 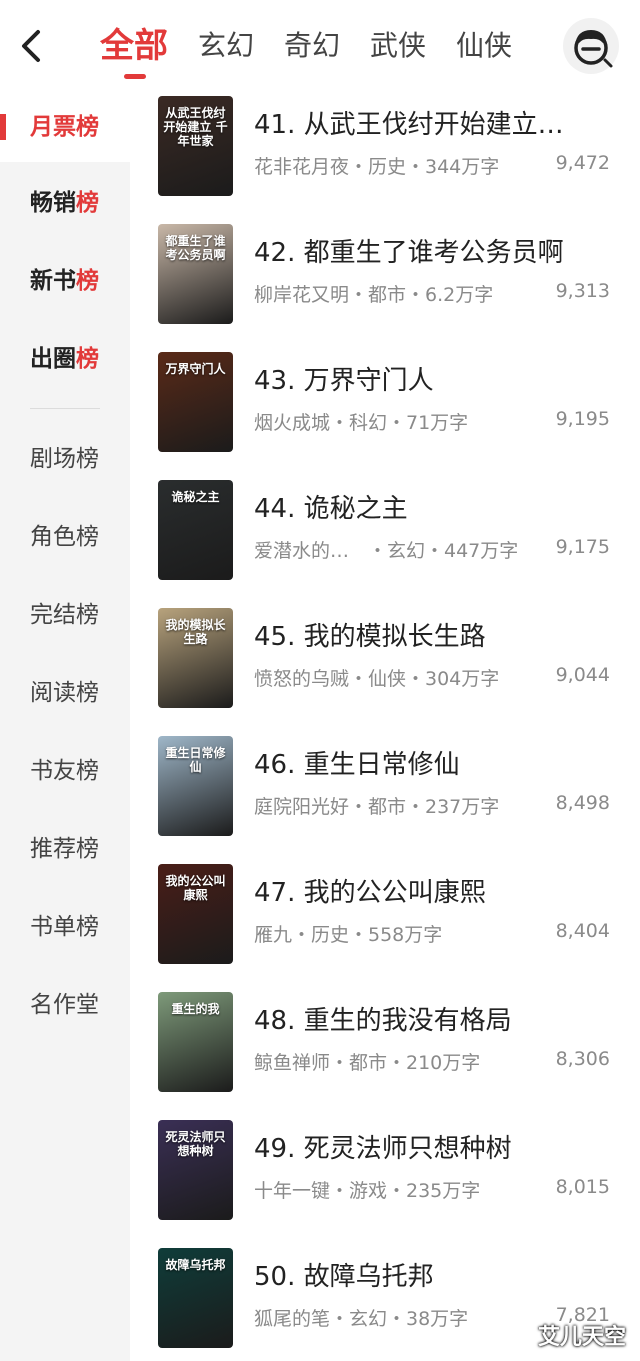 I want to click on cover-title: 都重生了谁考公务员啊, so click(x=195, y=248).